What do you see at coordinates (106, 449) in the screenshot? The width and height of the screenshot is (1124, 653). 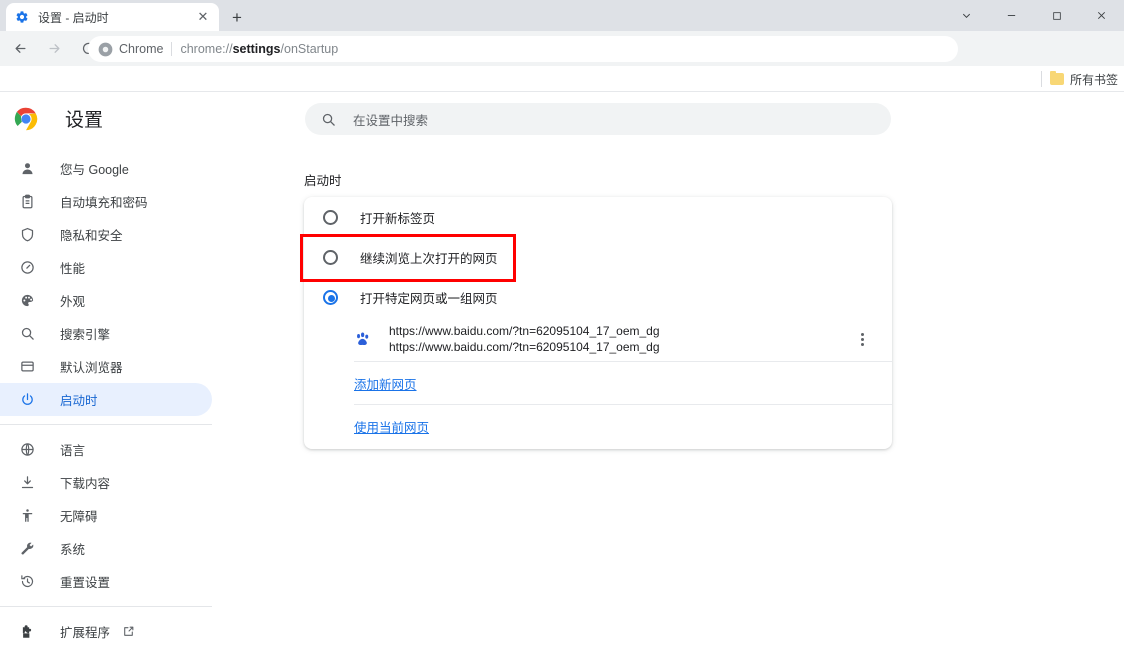 I see `sidebar-item-languages: 语言` at bounding box center [106, 449].